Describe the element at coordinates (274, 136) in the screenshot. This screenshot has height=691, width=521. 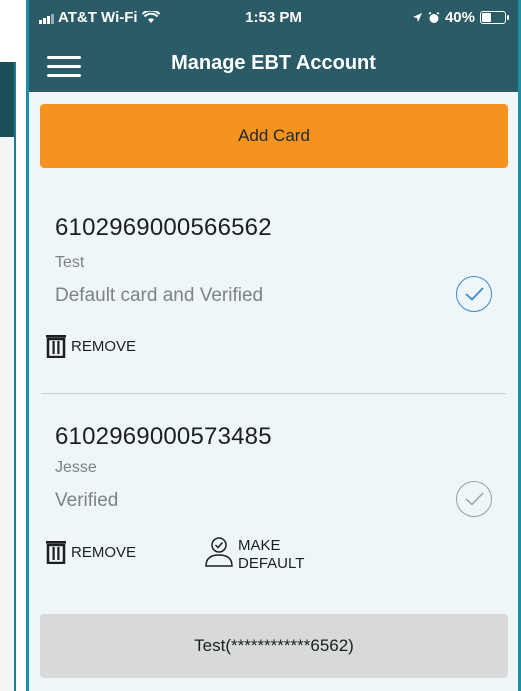
I see `add-card-button: Add Card` at that location.